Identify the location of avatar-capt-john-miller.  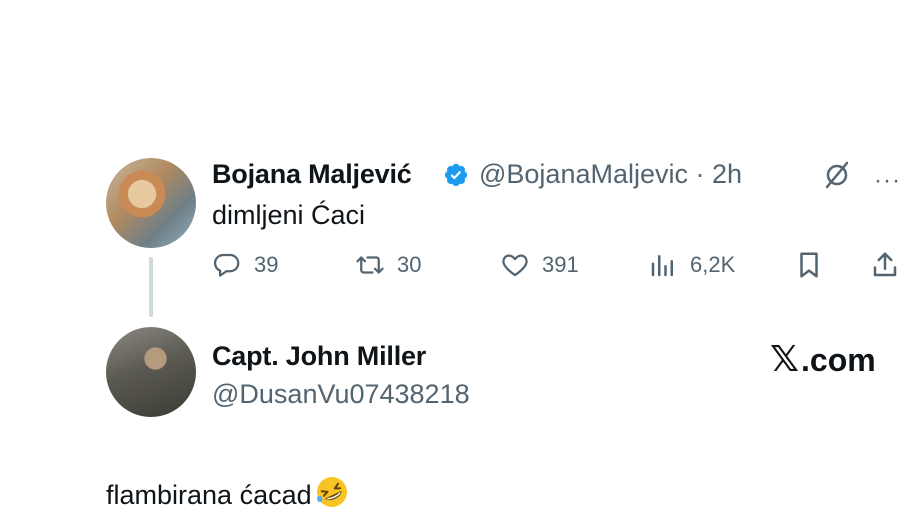
(151, 372).